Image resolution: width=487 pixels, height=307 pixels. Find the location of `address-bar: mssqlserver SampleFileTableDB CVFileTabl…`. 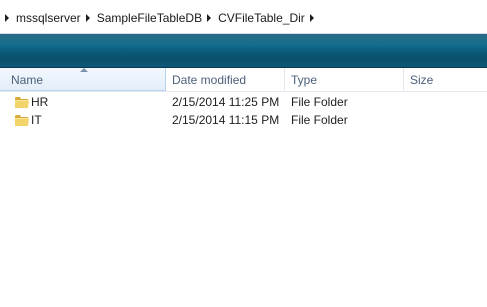

address-bar: mssqlserver SampleFileTableDB CVFileTabl… is located at coordinates (243, 17).